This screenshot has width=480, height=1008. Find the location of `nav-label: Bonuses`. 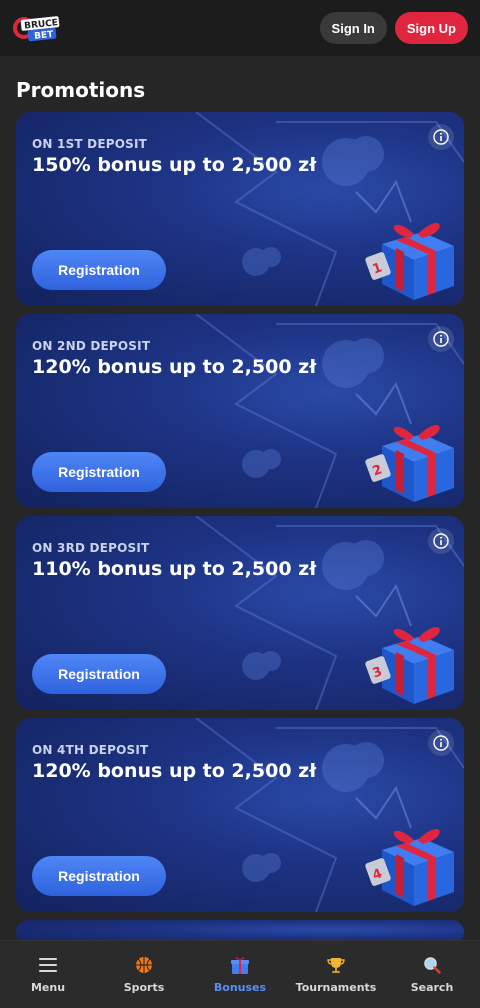

nav-label: Bonuses is located at coordinates (240, 987).